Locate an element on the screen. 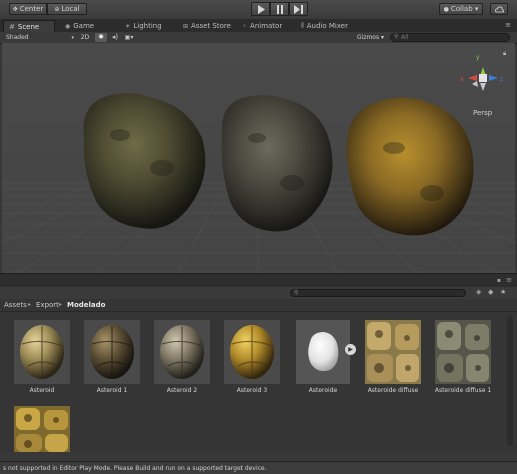  step-button is located at coordinates (298, 9).